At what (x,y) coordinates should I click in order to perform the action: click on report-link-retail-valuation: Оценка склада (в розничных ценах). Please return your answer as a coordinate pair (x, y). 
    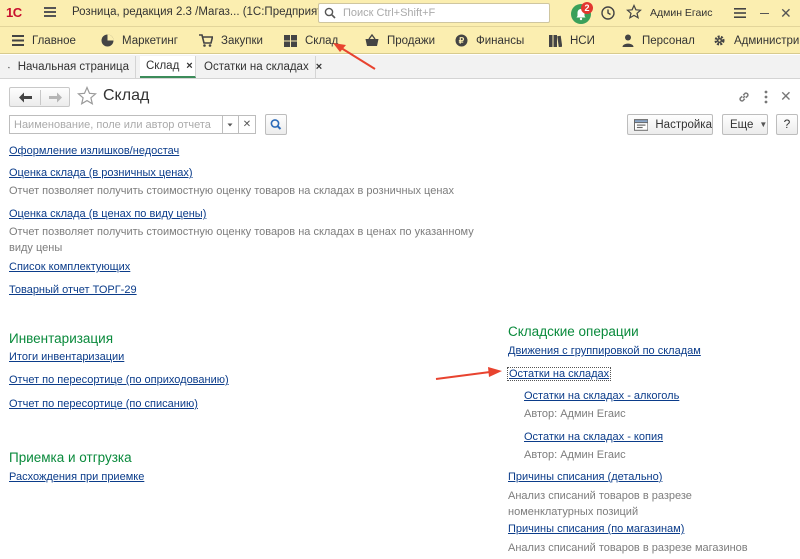
    Looking at the image, I should click on (101, 173).